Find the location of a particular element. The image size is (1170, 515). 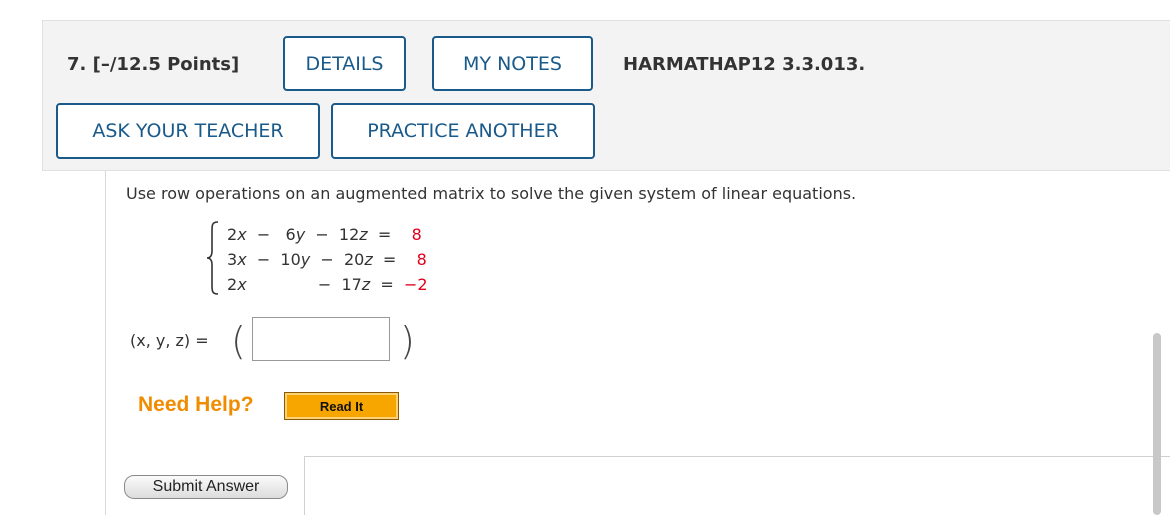

ask-your-teacher-button: ASK YOUR TEACHER is located at coordinates (188, 131).